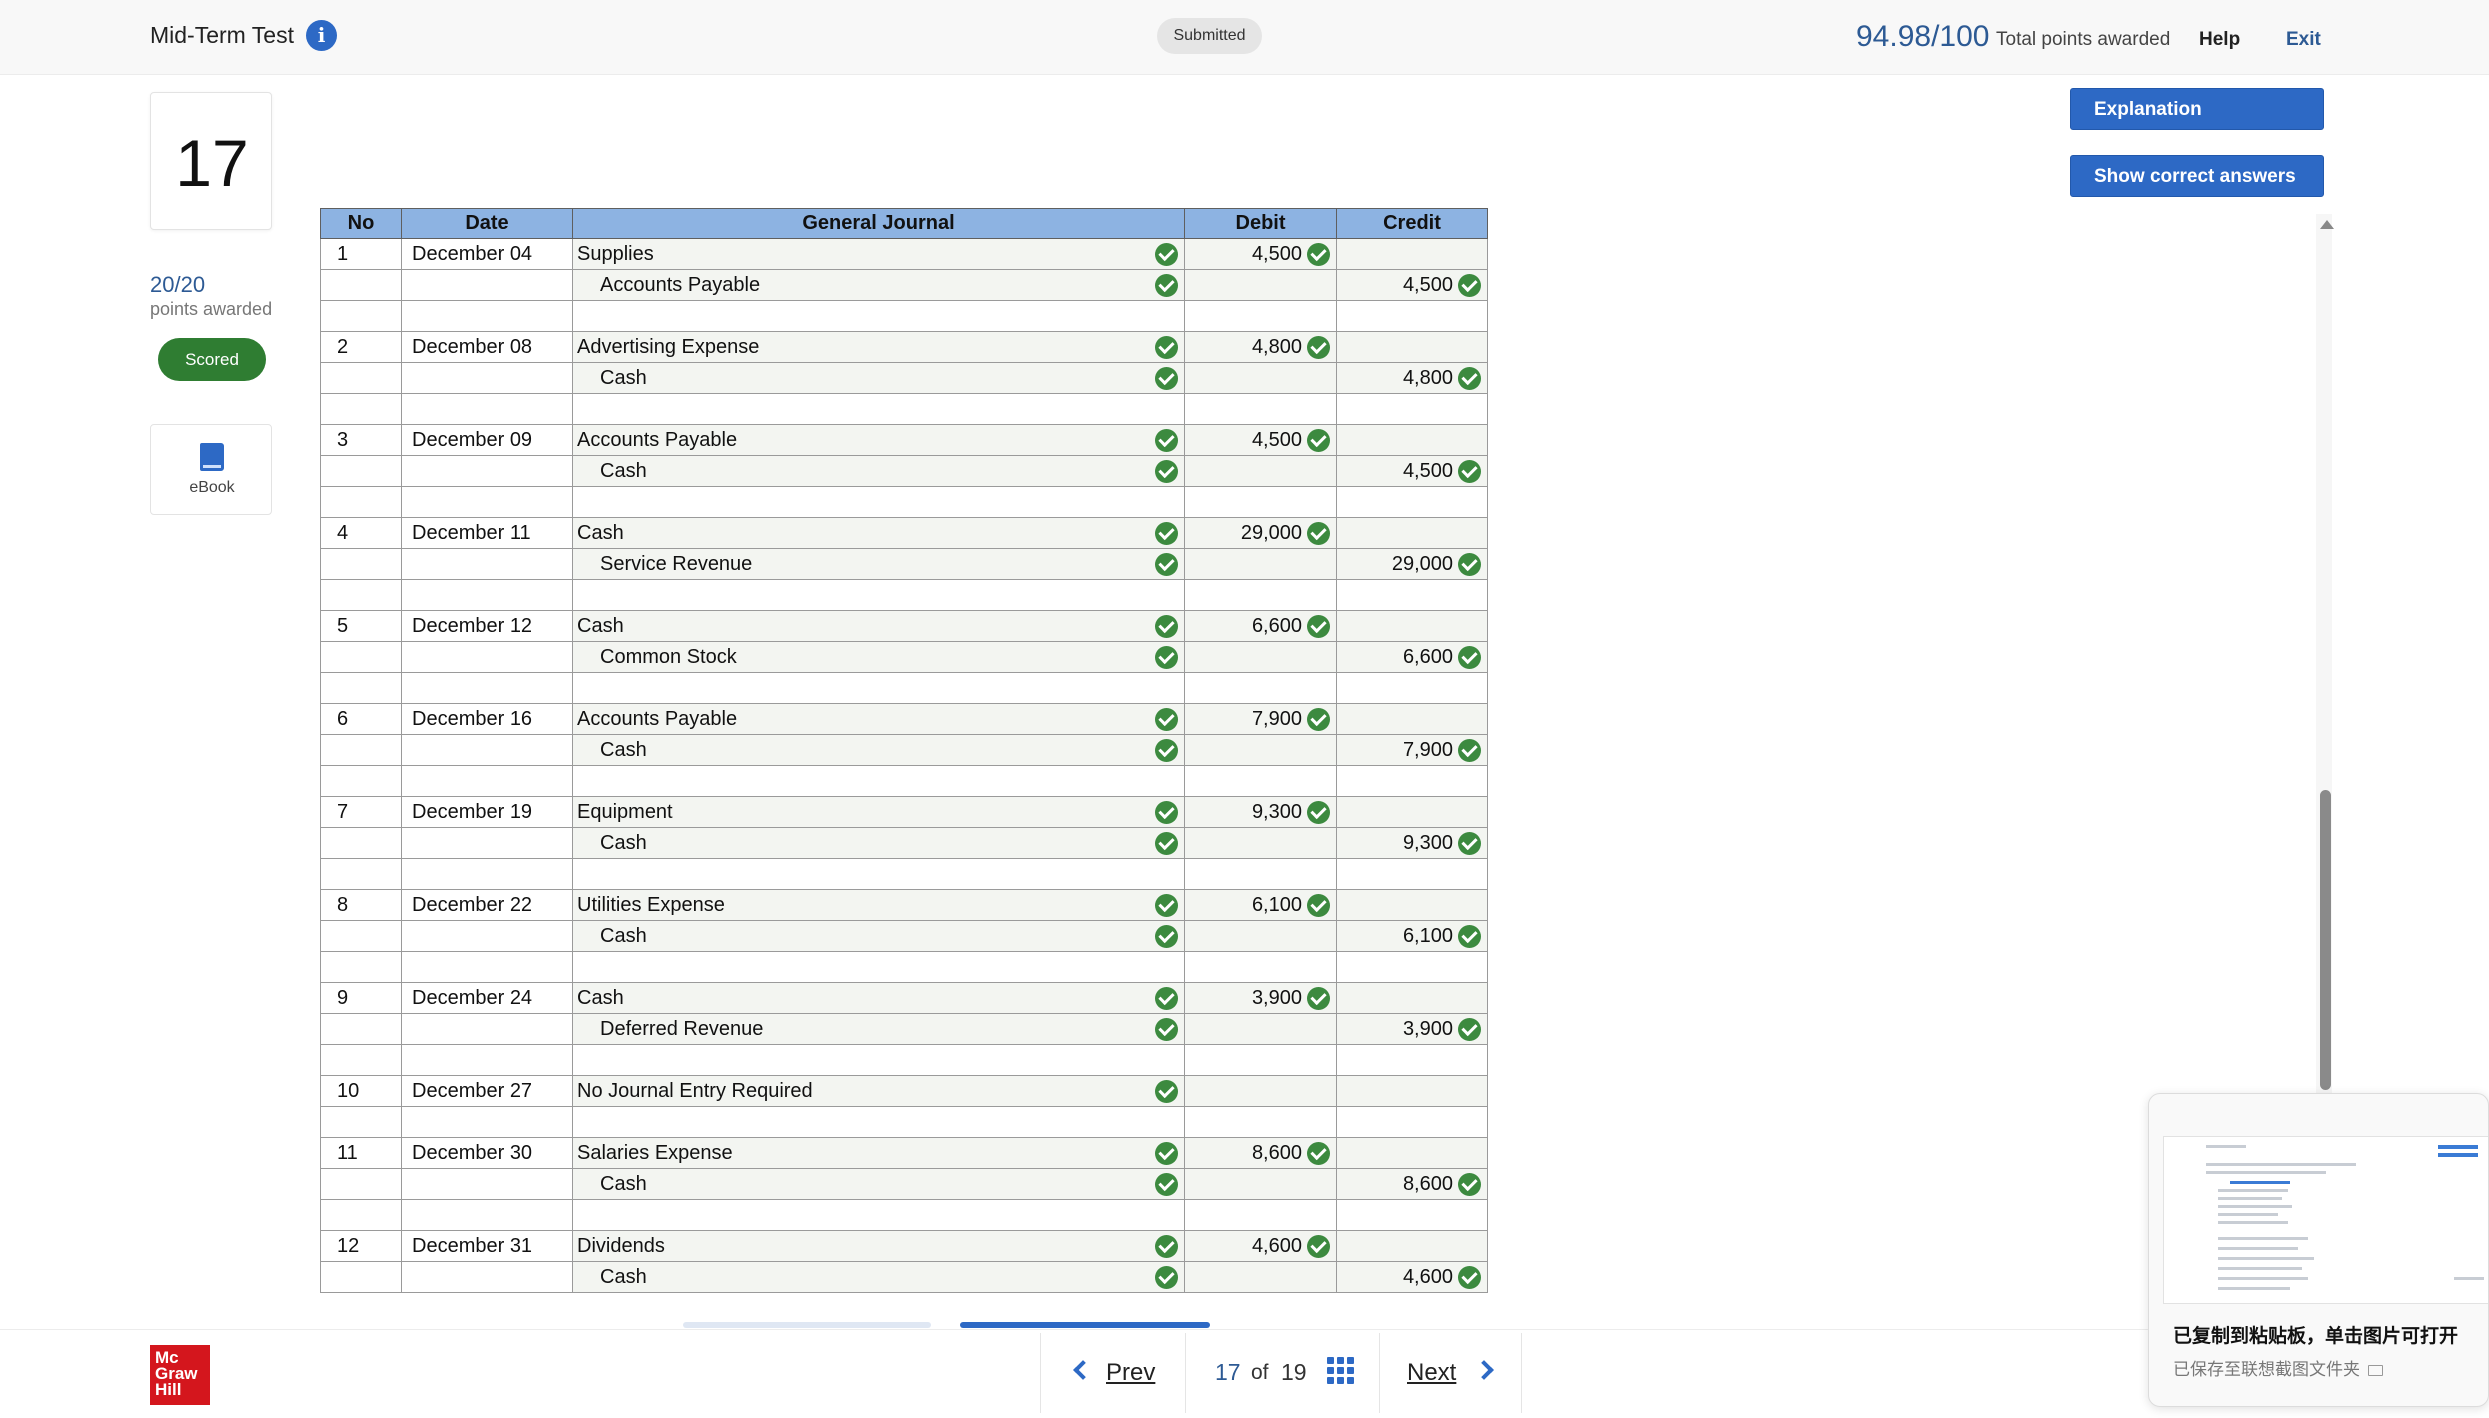 Image resolution: width=2489 pixels, height=1418 pixels. I want to click on credit-amount: 3,900, so click(1427, 1028).